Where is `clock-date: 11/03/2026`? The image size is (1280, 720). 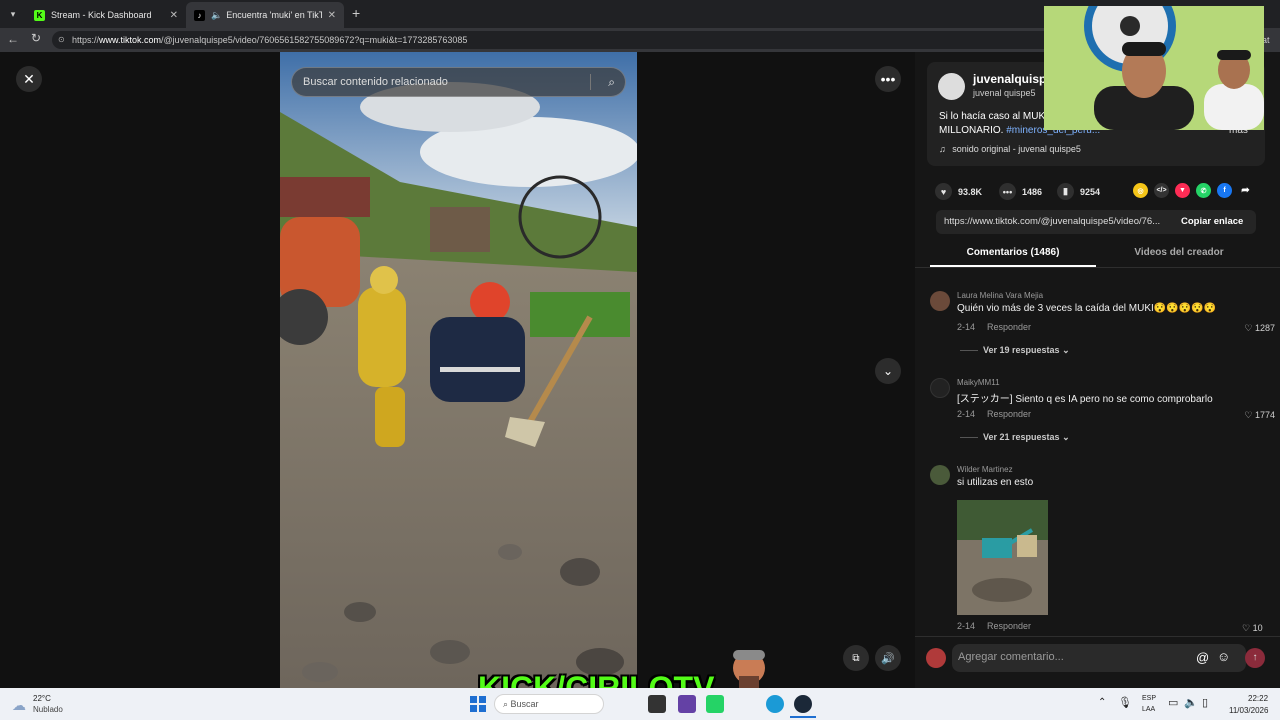 clock-date: 11/03/2026 is located at coordinates (1249, 710).